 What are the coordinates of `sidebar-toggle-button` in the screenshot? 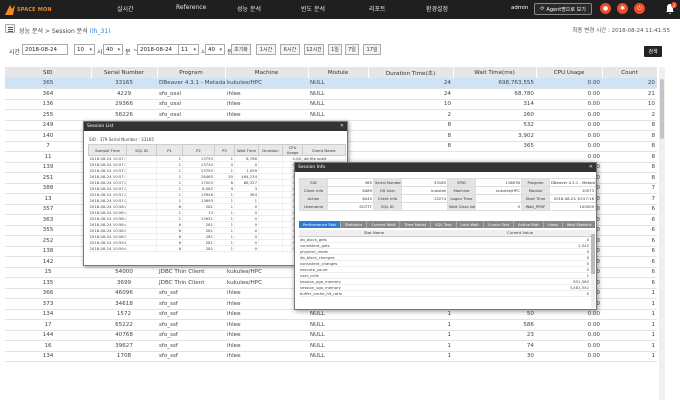 It's located at (10, 28).